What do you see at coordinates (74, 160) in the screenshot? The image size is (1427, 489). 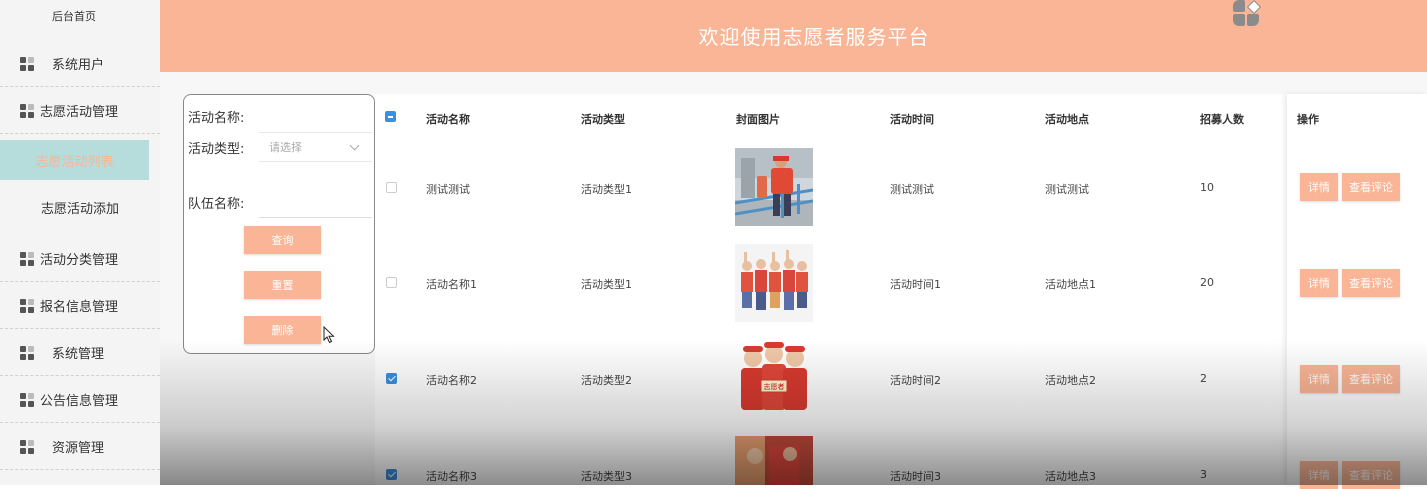 I see `sidebar-sub-activity-list: 志愿活动列表` at bounding box center [74, 160].